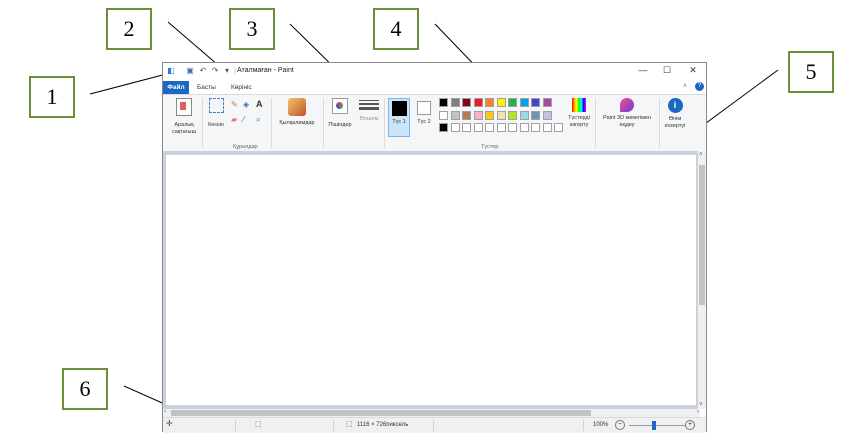 The image size is (868, 438). I want to click on callout-4: 4, so click(396, 29).